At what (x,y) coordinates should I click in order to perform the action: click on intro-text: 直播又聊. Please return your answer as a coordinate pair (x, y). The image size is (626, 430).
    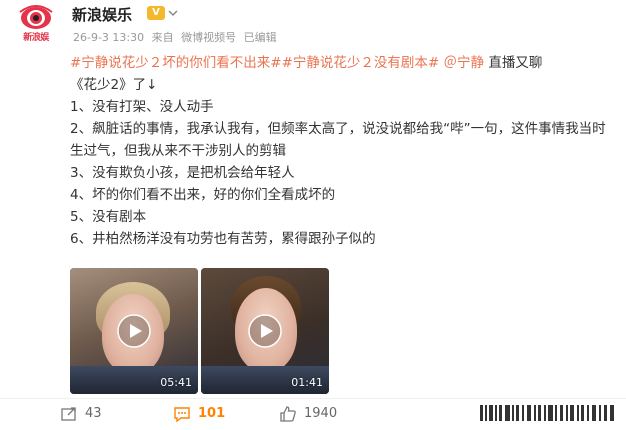
    Looking at the image, I should click on (515, 63).